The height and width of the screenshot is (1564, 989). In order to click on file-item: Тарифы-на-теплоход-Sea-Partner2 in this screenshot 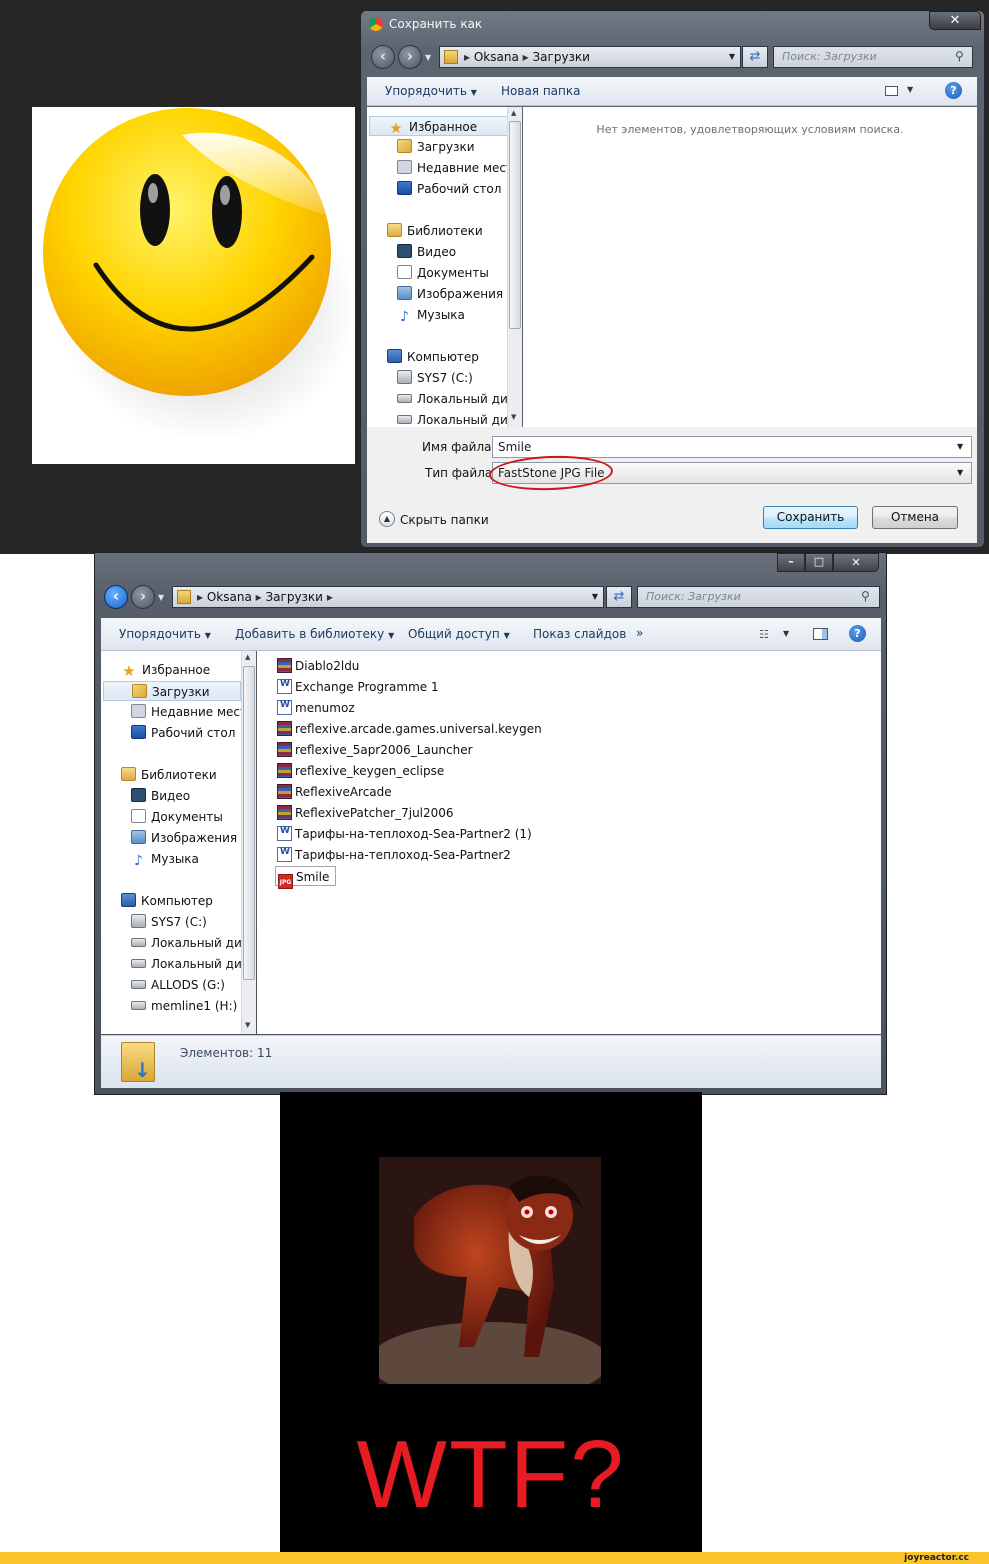, I will do `click(394, 855)`.